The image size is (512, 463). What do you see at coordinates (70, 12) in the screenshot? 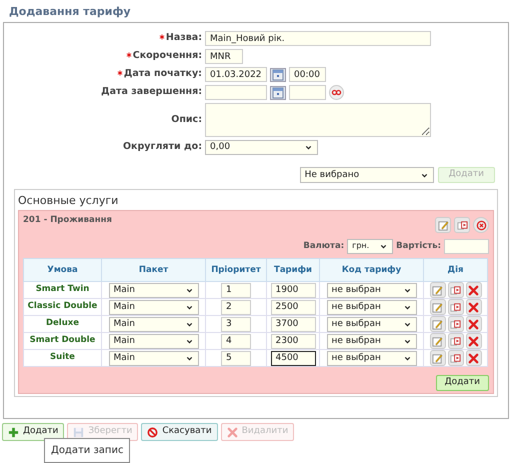
I see `page-title: Додавання тарифу` at bounding box center [70, 12].